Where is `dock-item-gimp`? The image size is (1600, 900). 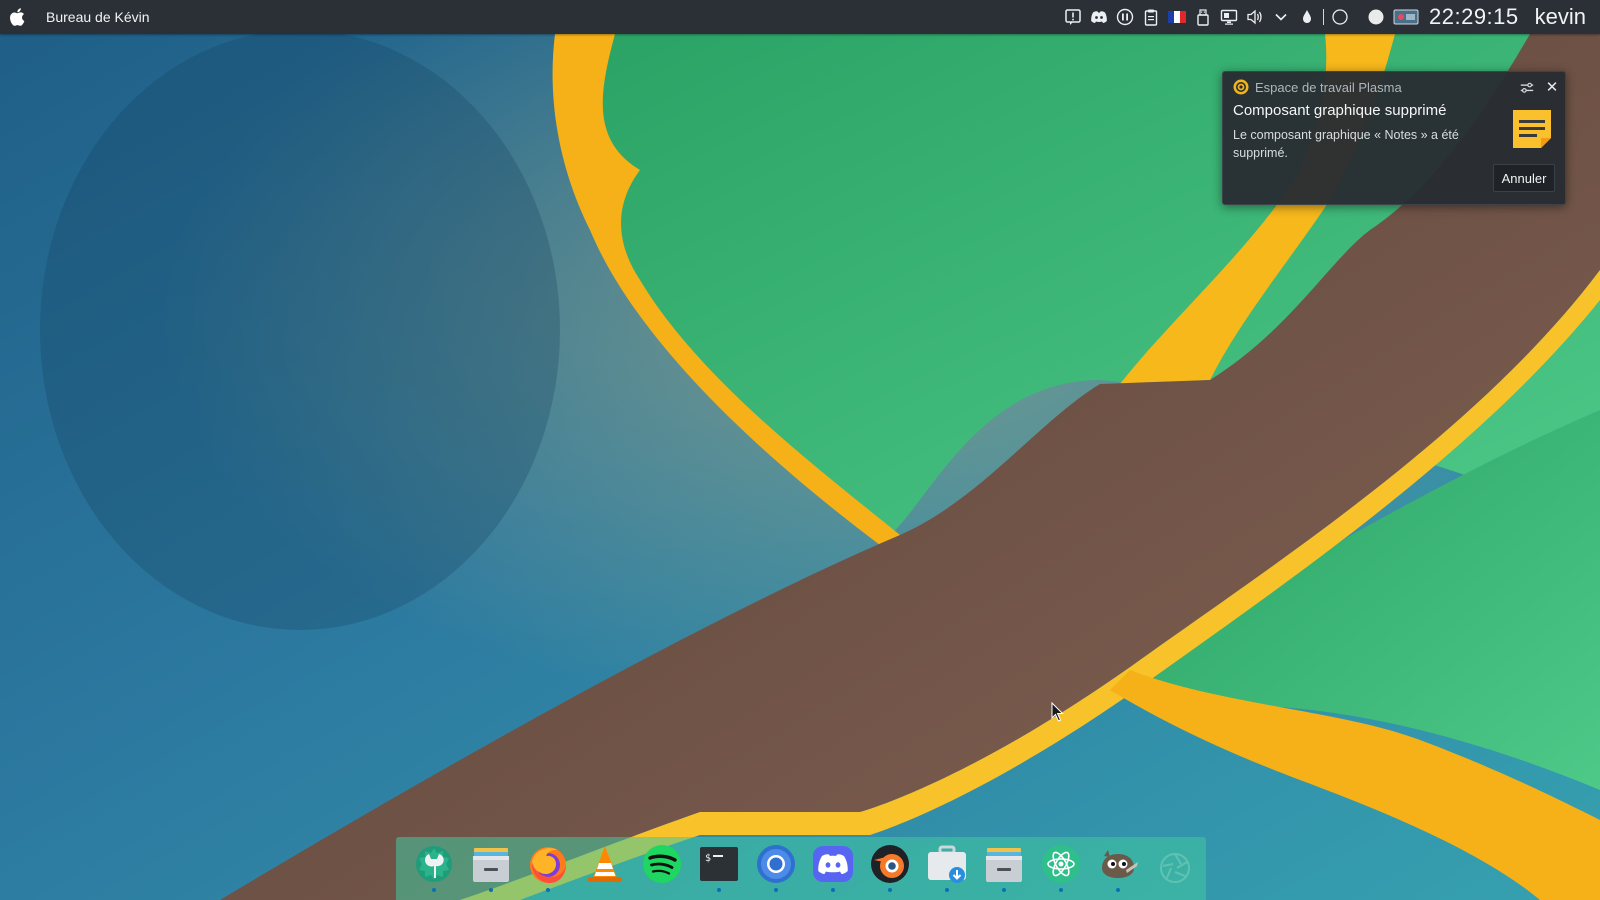 dock-item-gimp is located at coordinates (1118, 864).